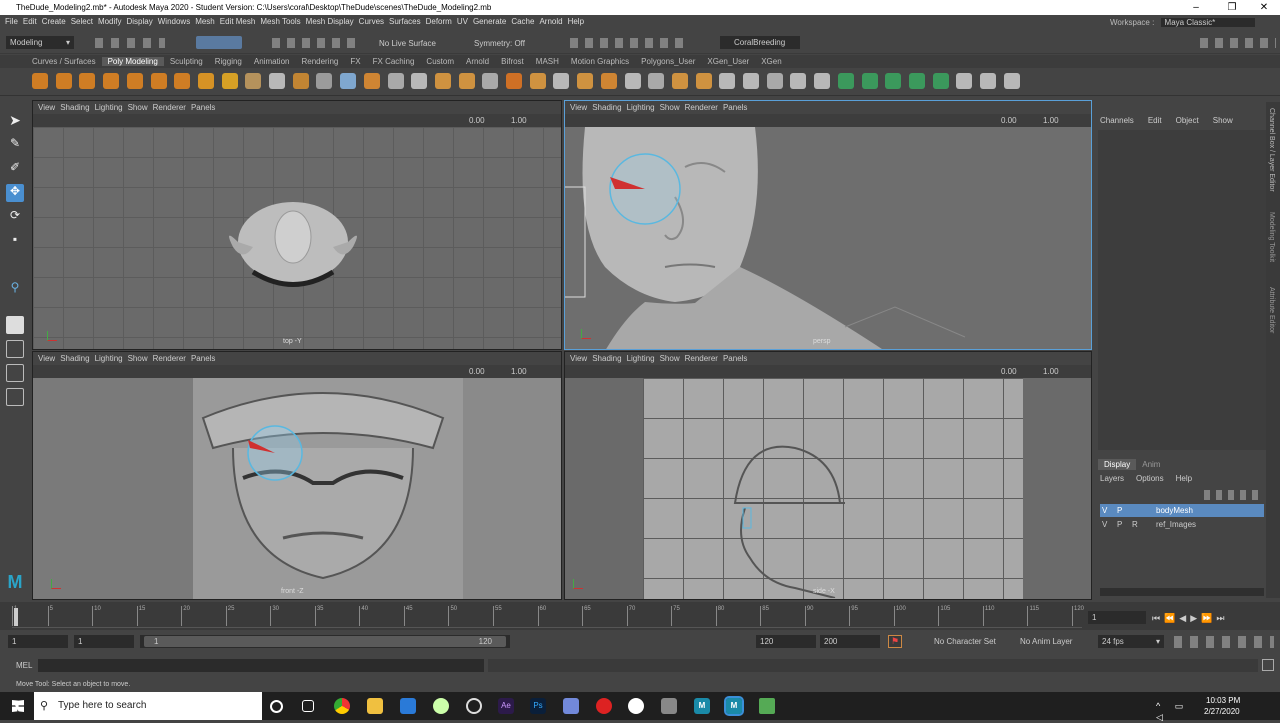  What do you see at coordinates (272, 61) in the screenshot?
I see `shelf-tab-animation: Animation` at bounding box center [272, 61].